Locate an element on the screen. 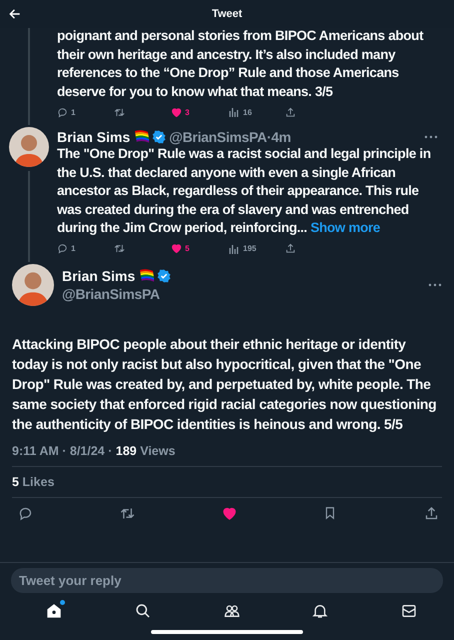  people-icon is located at coordinates (232, 611).